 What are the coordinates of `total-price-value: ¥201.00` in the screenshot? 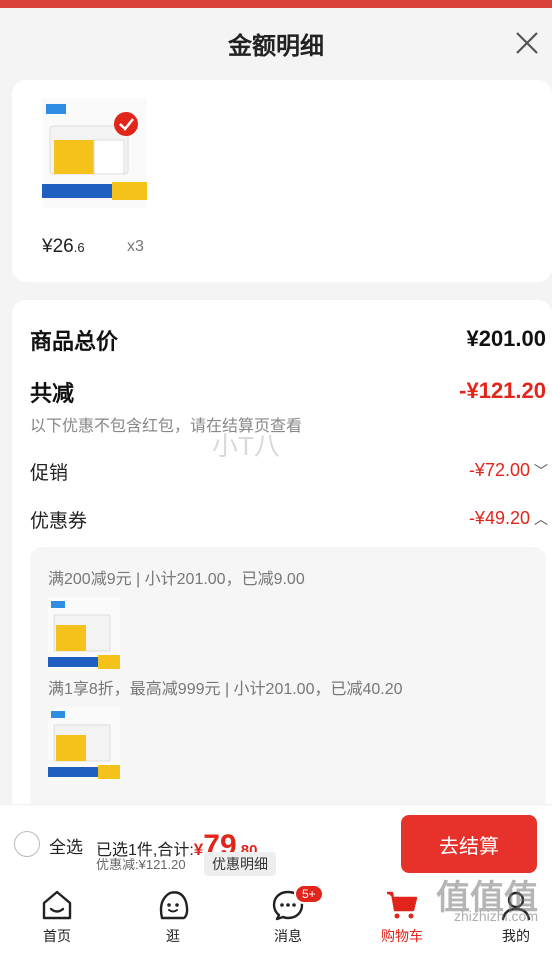 It's located at (506, 338).